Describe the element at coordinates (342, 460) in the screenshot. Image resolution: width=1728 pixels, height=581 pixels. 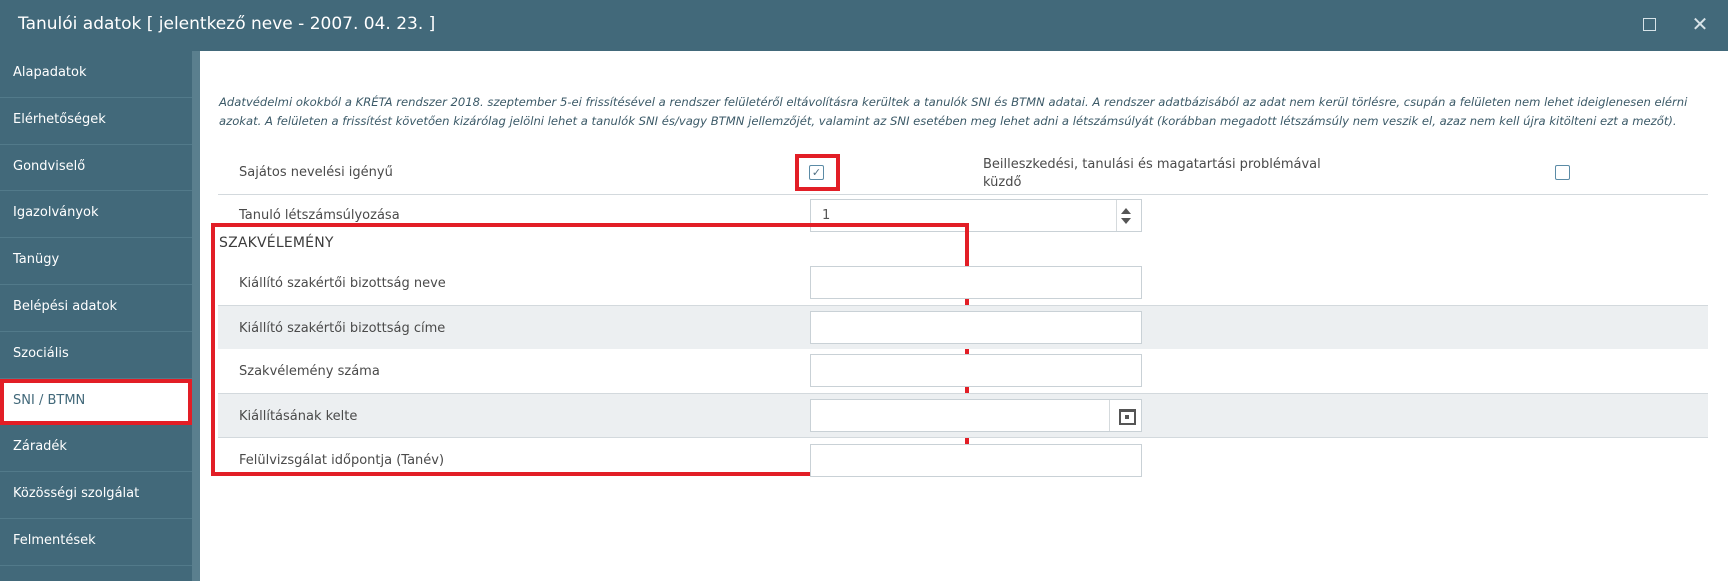
I see `field-label-felulvizsgalat: Felülvizsgálat időpontja (Tanév)` at that location.